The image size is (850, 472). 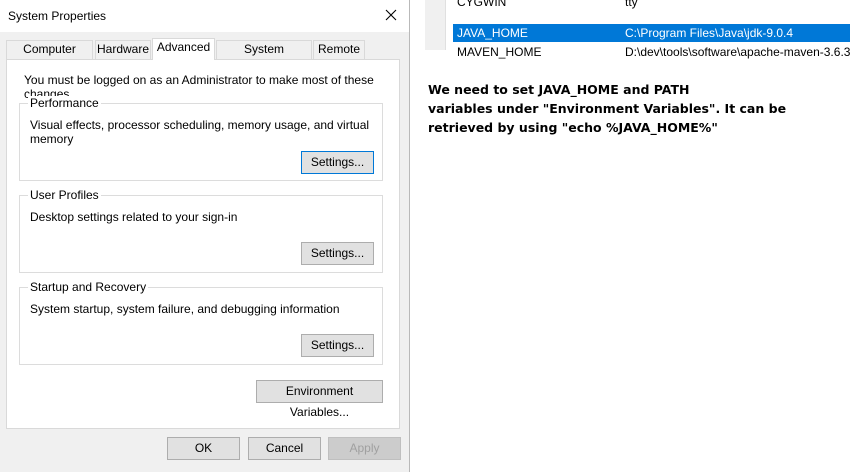 I want to click on close-icon, so click(x=391, y=16).